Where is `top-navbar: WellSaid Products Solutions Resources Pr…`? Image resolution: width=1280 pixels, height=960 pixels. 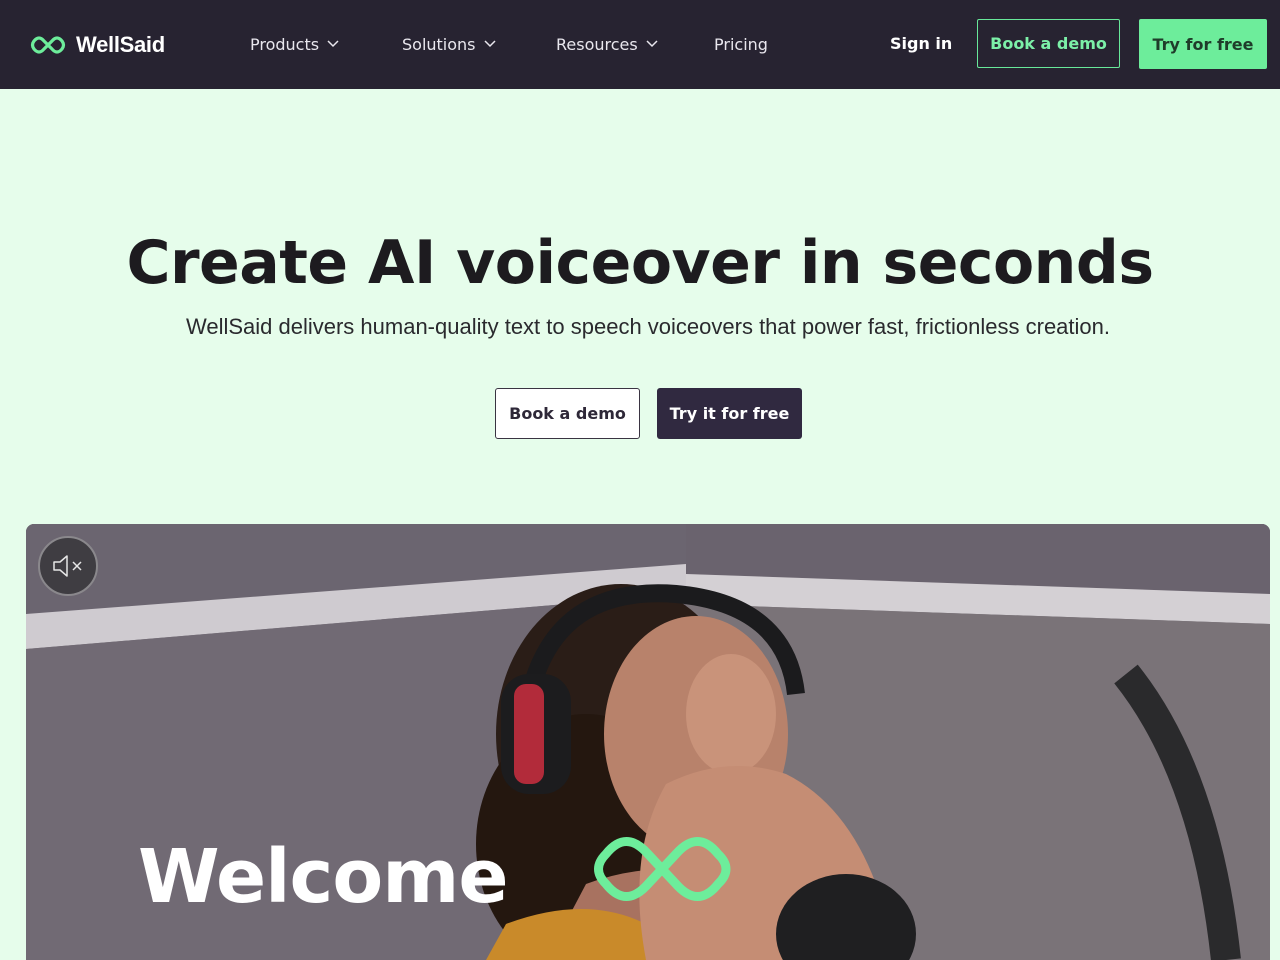
top-navbar: WellSaid Products Solutions Resources Pr… is located at coordinates (640, 44).